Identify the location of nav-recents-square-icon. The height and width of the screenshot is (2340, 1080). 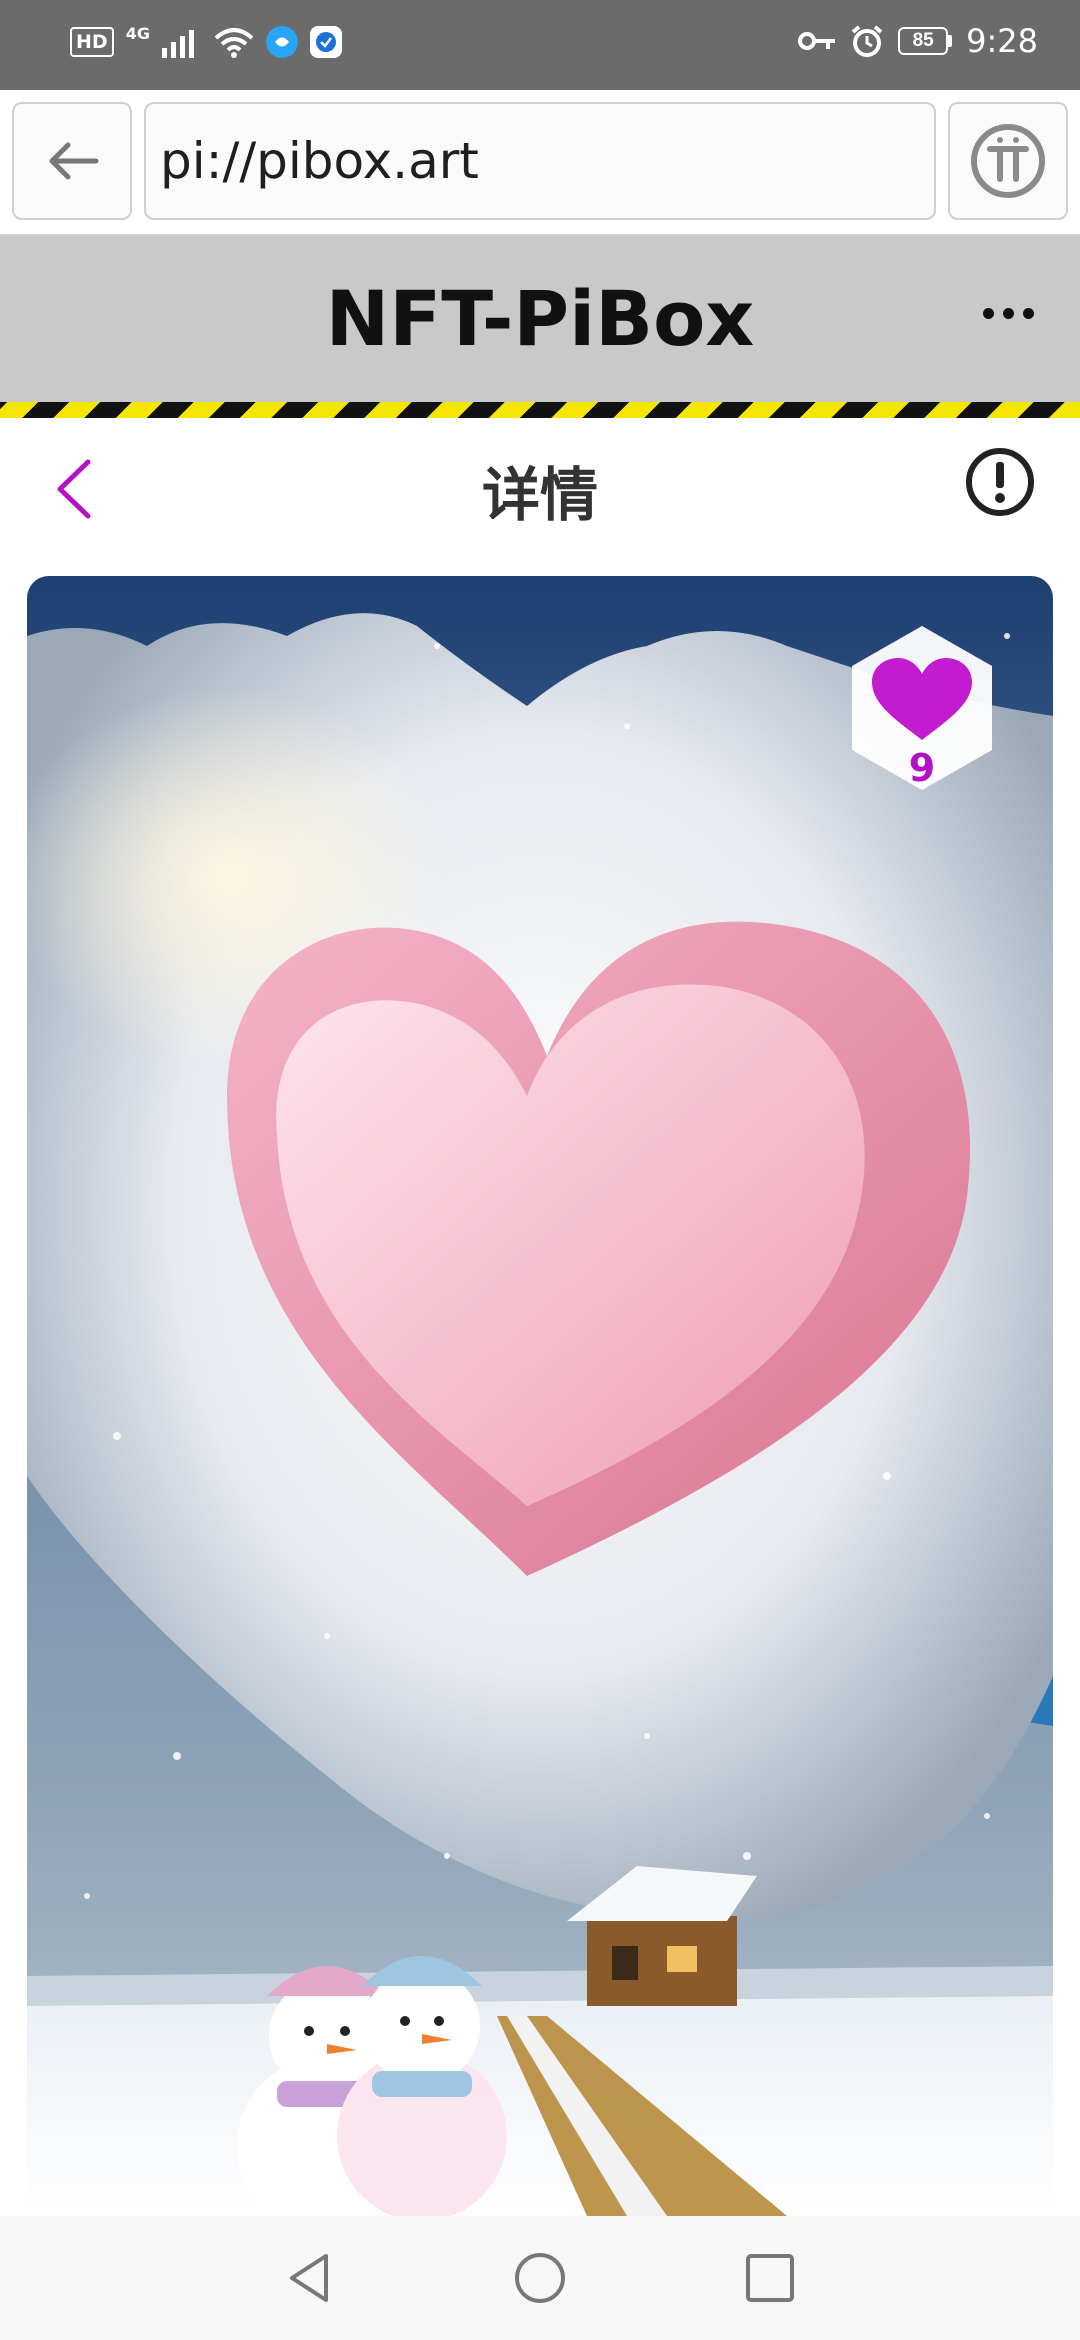
(770, 2278).